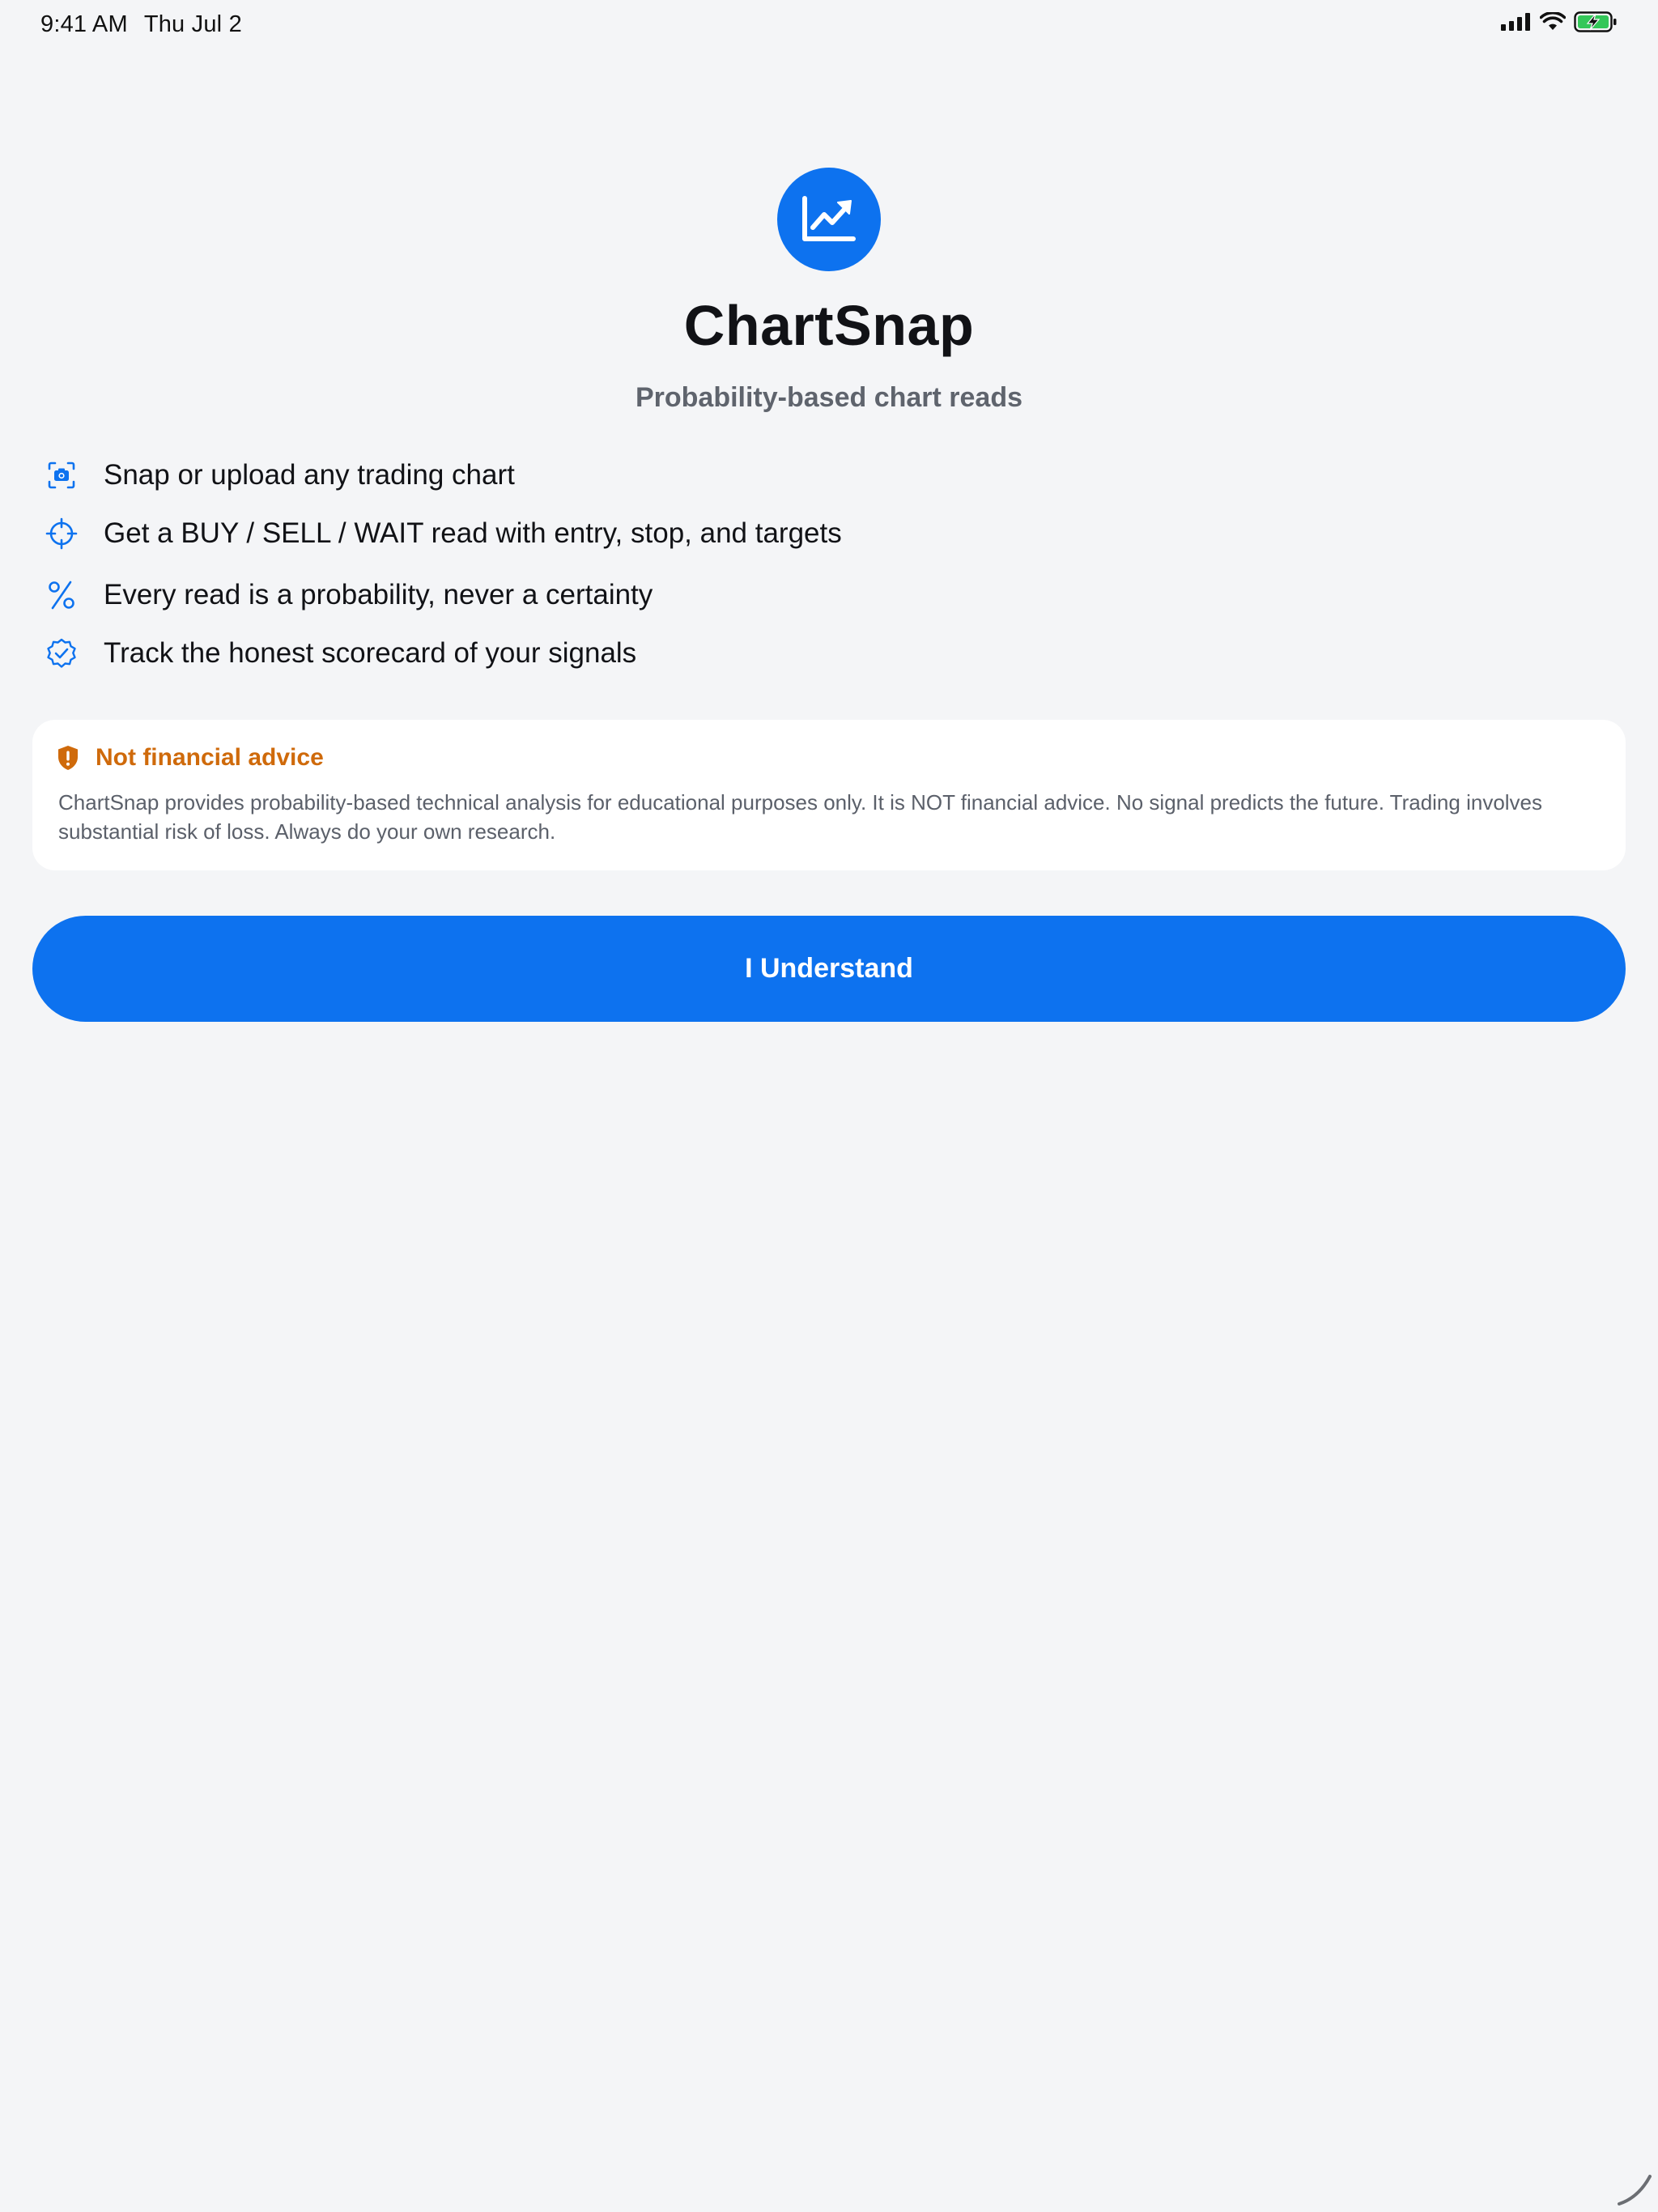  I want to click on chart-line-up-icon, so click(829, 219).